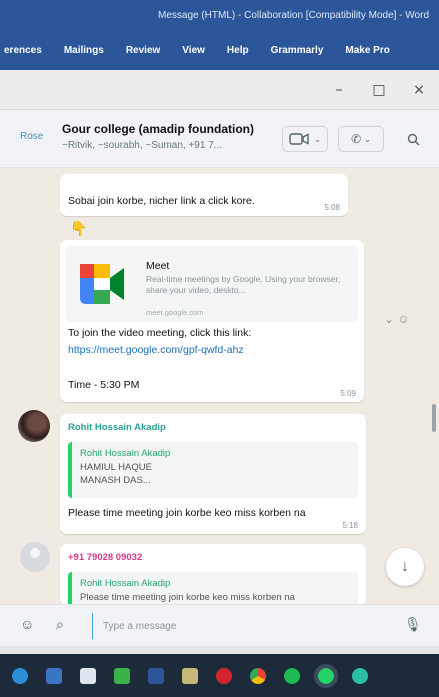 The image size is (439, 697). Describe the element at coordinates (193, 50) in the screenshot. I see `ribbon-tab-view: View` at that location.